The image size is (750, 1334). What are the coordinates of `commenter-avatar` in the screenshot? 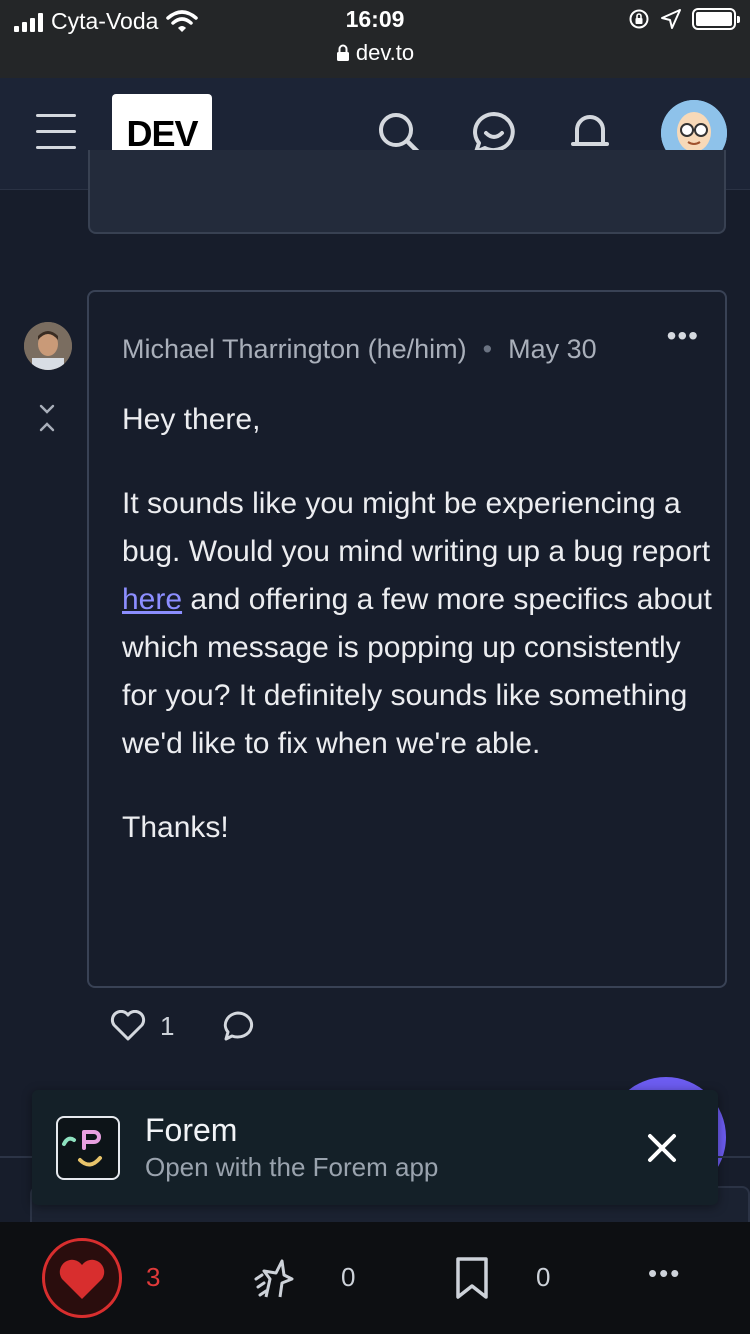 It's located at (48, 346).